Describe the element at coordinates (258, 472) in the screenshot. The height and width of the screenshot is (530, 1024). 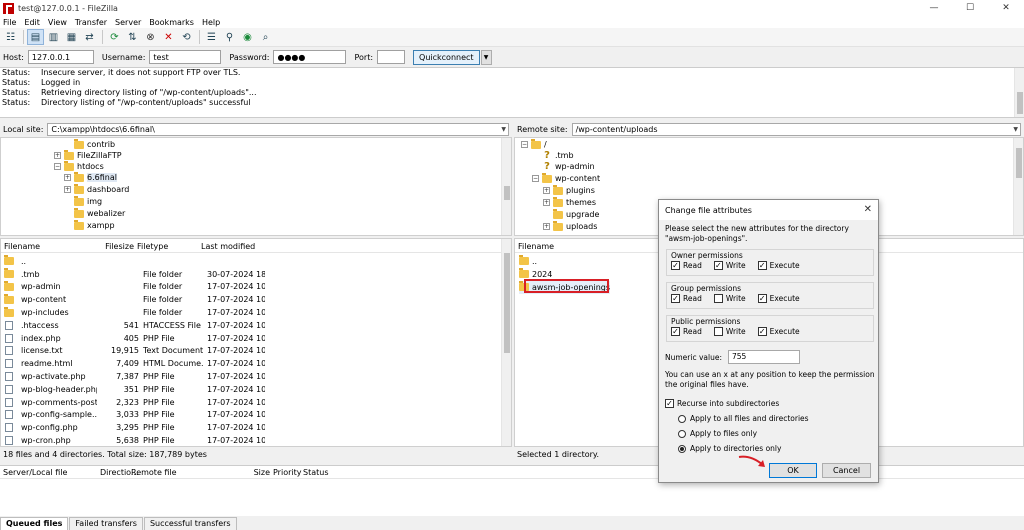
I see `col-size: Size` at that location.